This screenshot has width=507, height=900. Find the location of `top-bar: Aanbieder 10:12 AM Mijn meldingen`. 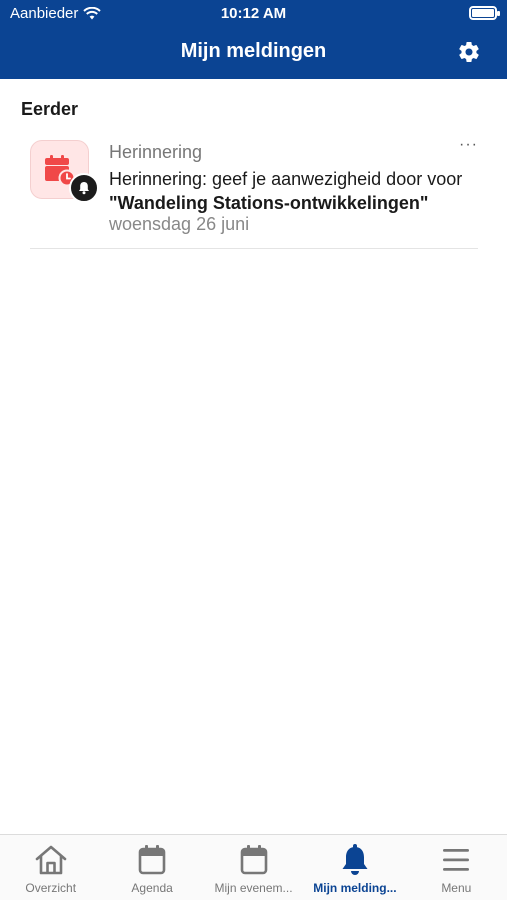

top-bar: Aanbieder 10:12 AM Mijn meldingen is located at coordinates (253, 39).